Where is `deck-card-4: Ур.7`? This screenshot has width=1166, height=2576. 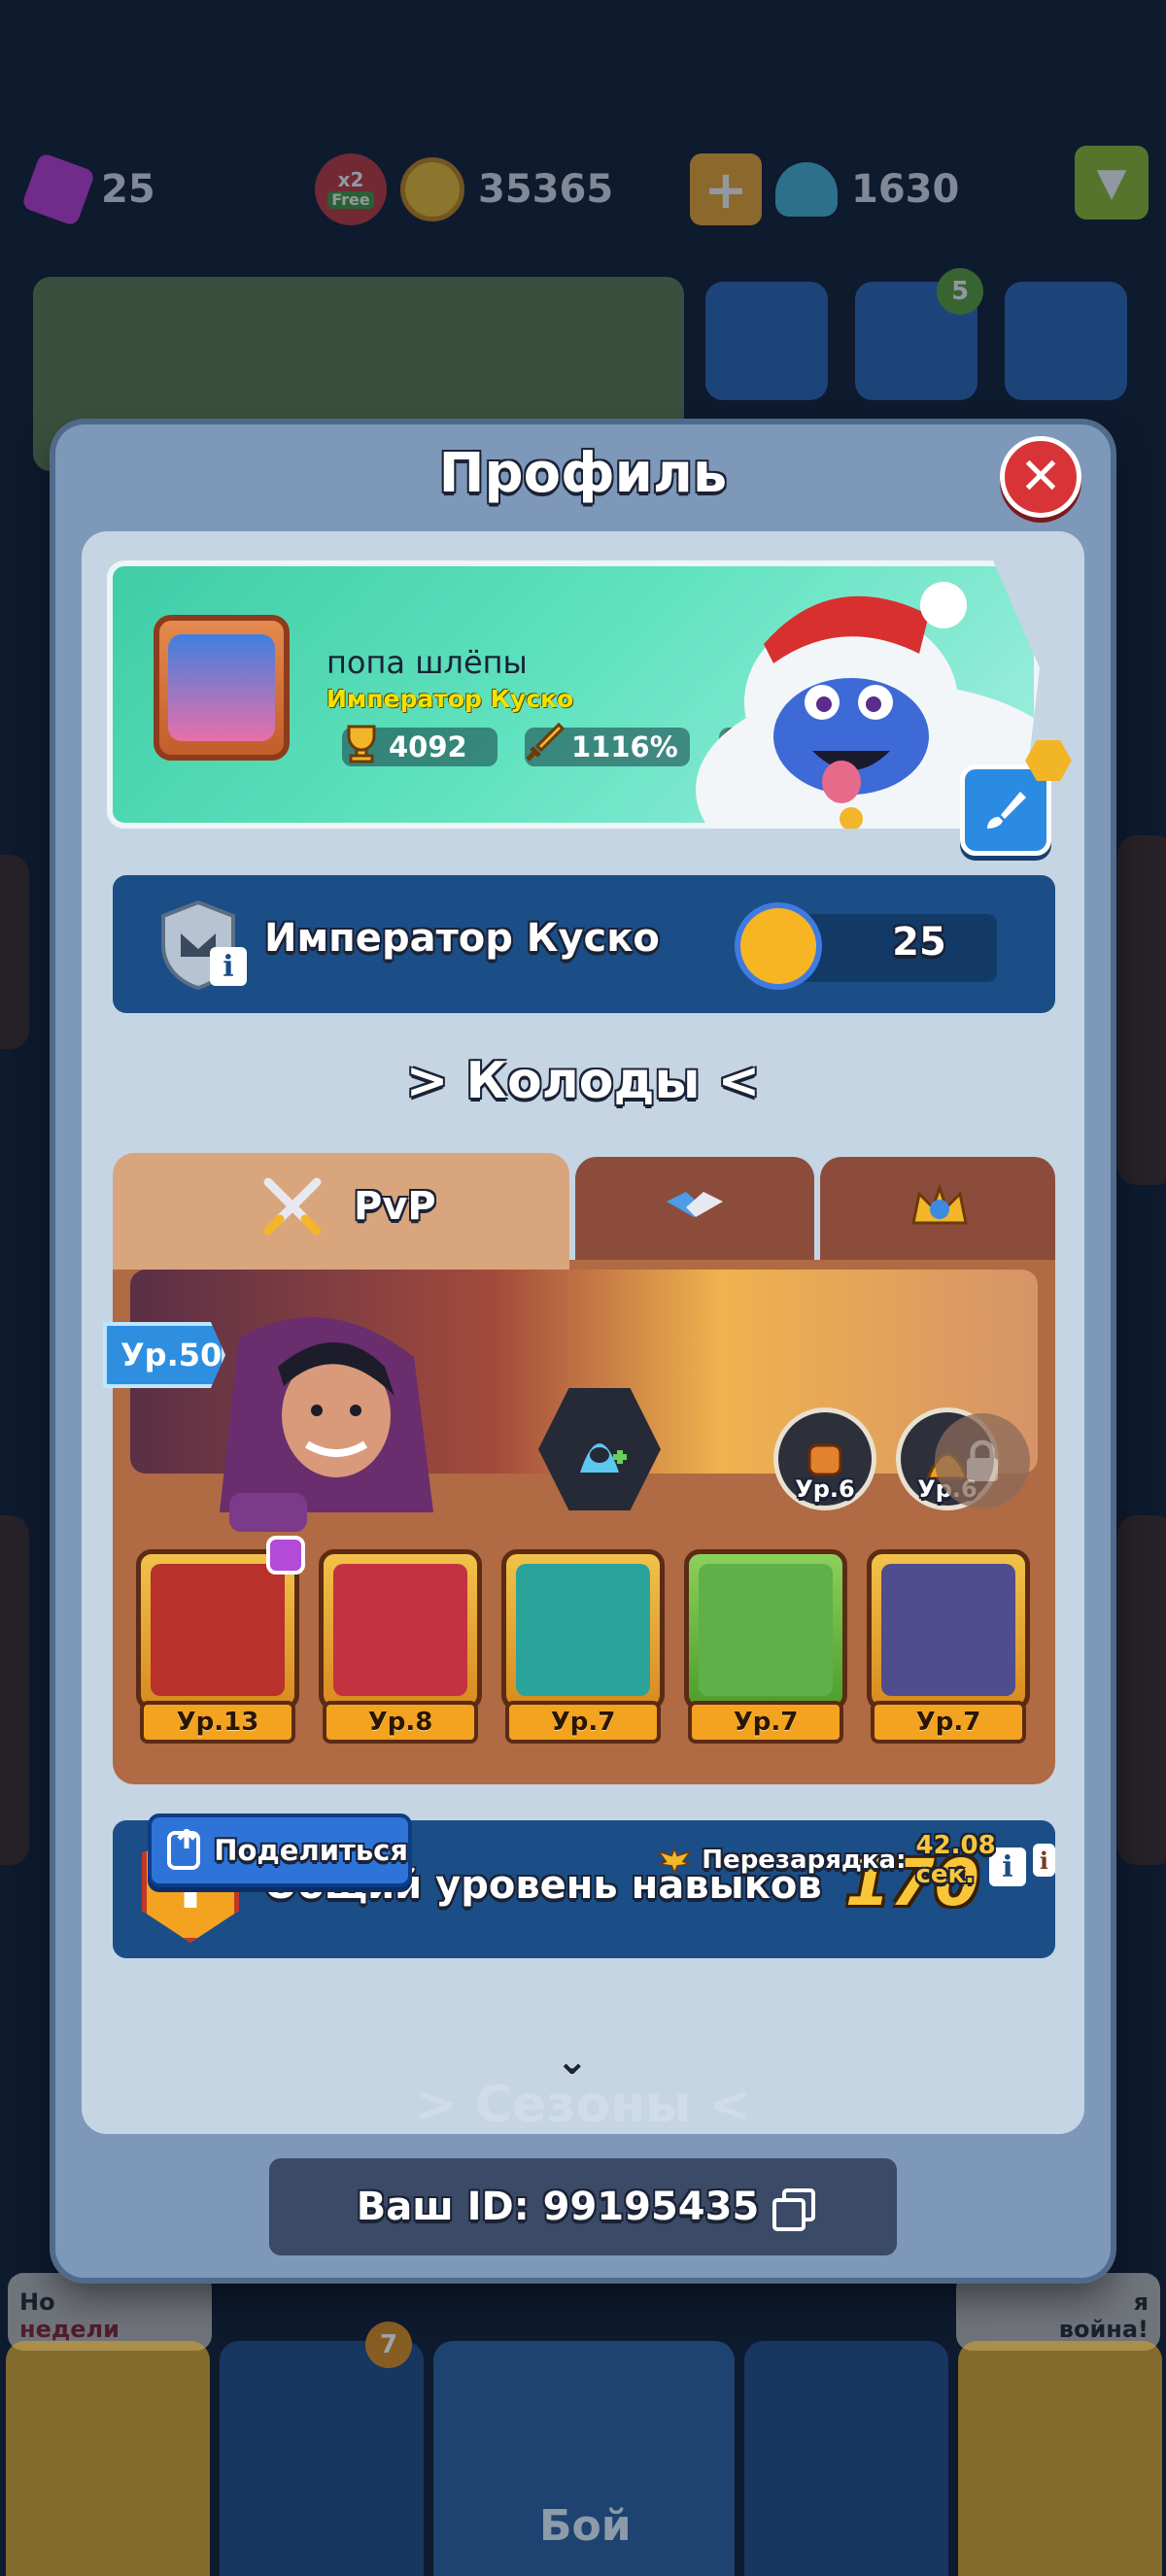
deck-card-4: Ур.7 is located at coordinates (765, 1651).